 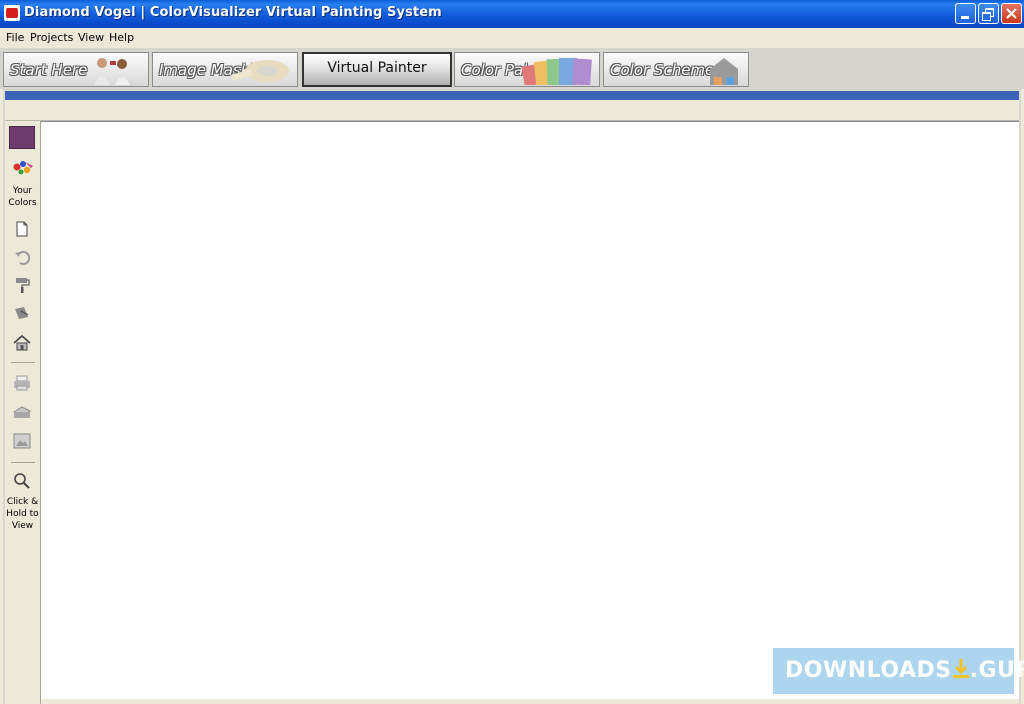 I want to click on new-document-icon, so click(x=22, y=229).